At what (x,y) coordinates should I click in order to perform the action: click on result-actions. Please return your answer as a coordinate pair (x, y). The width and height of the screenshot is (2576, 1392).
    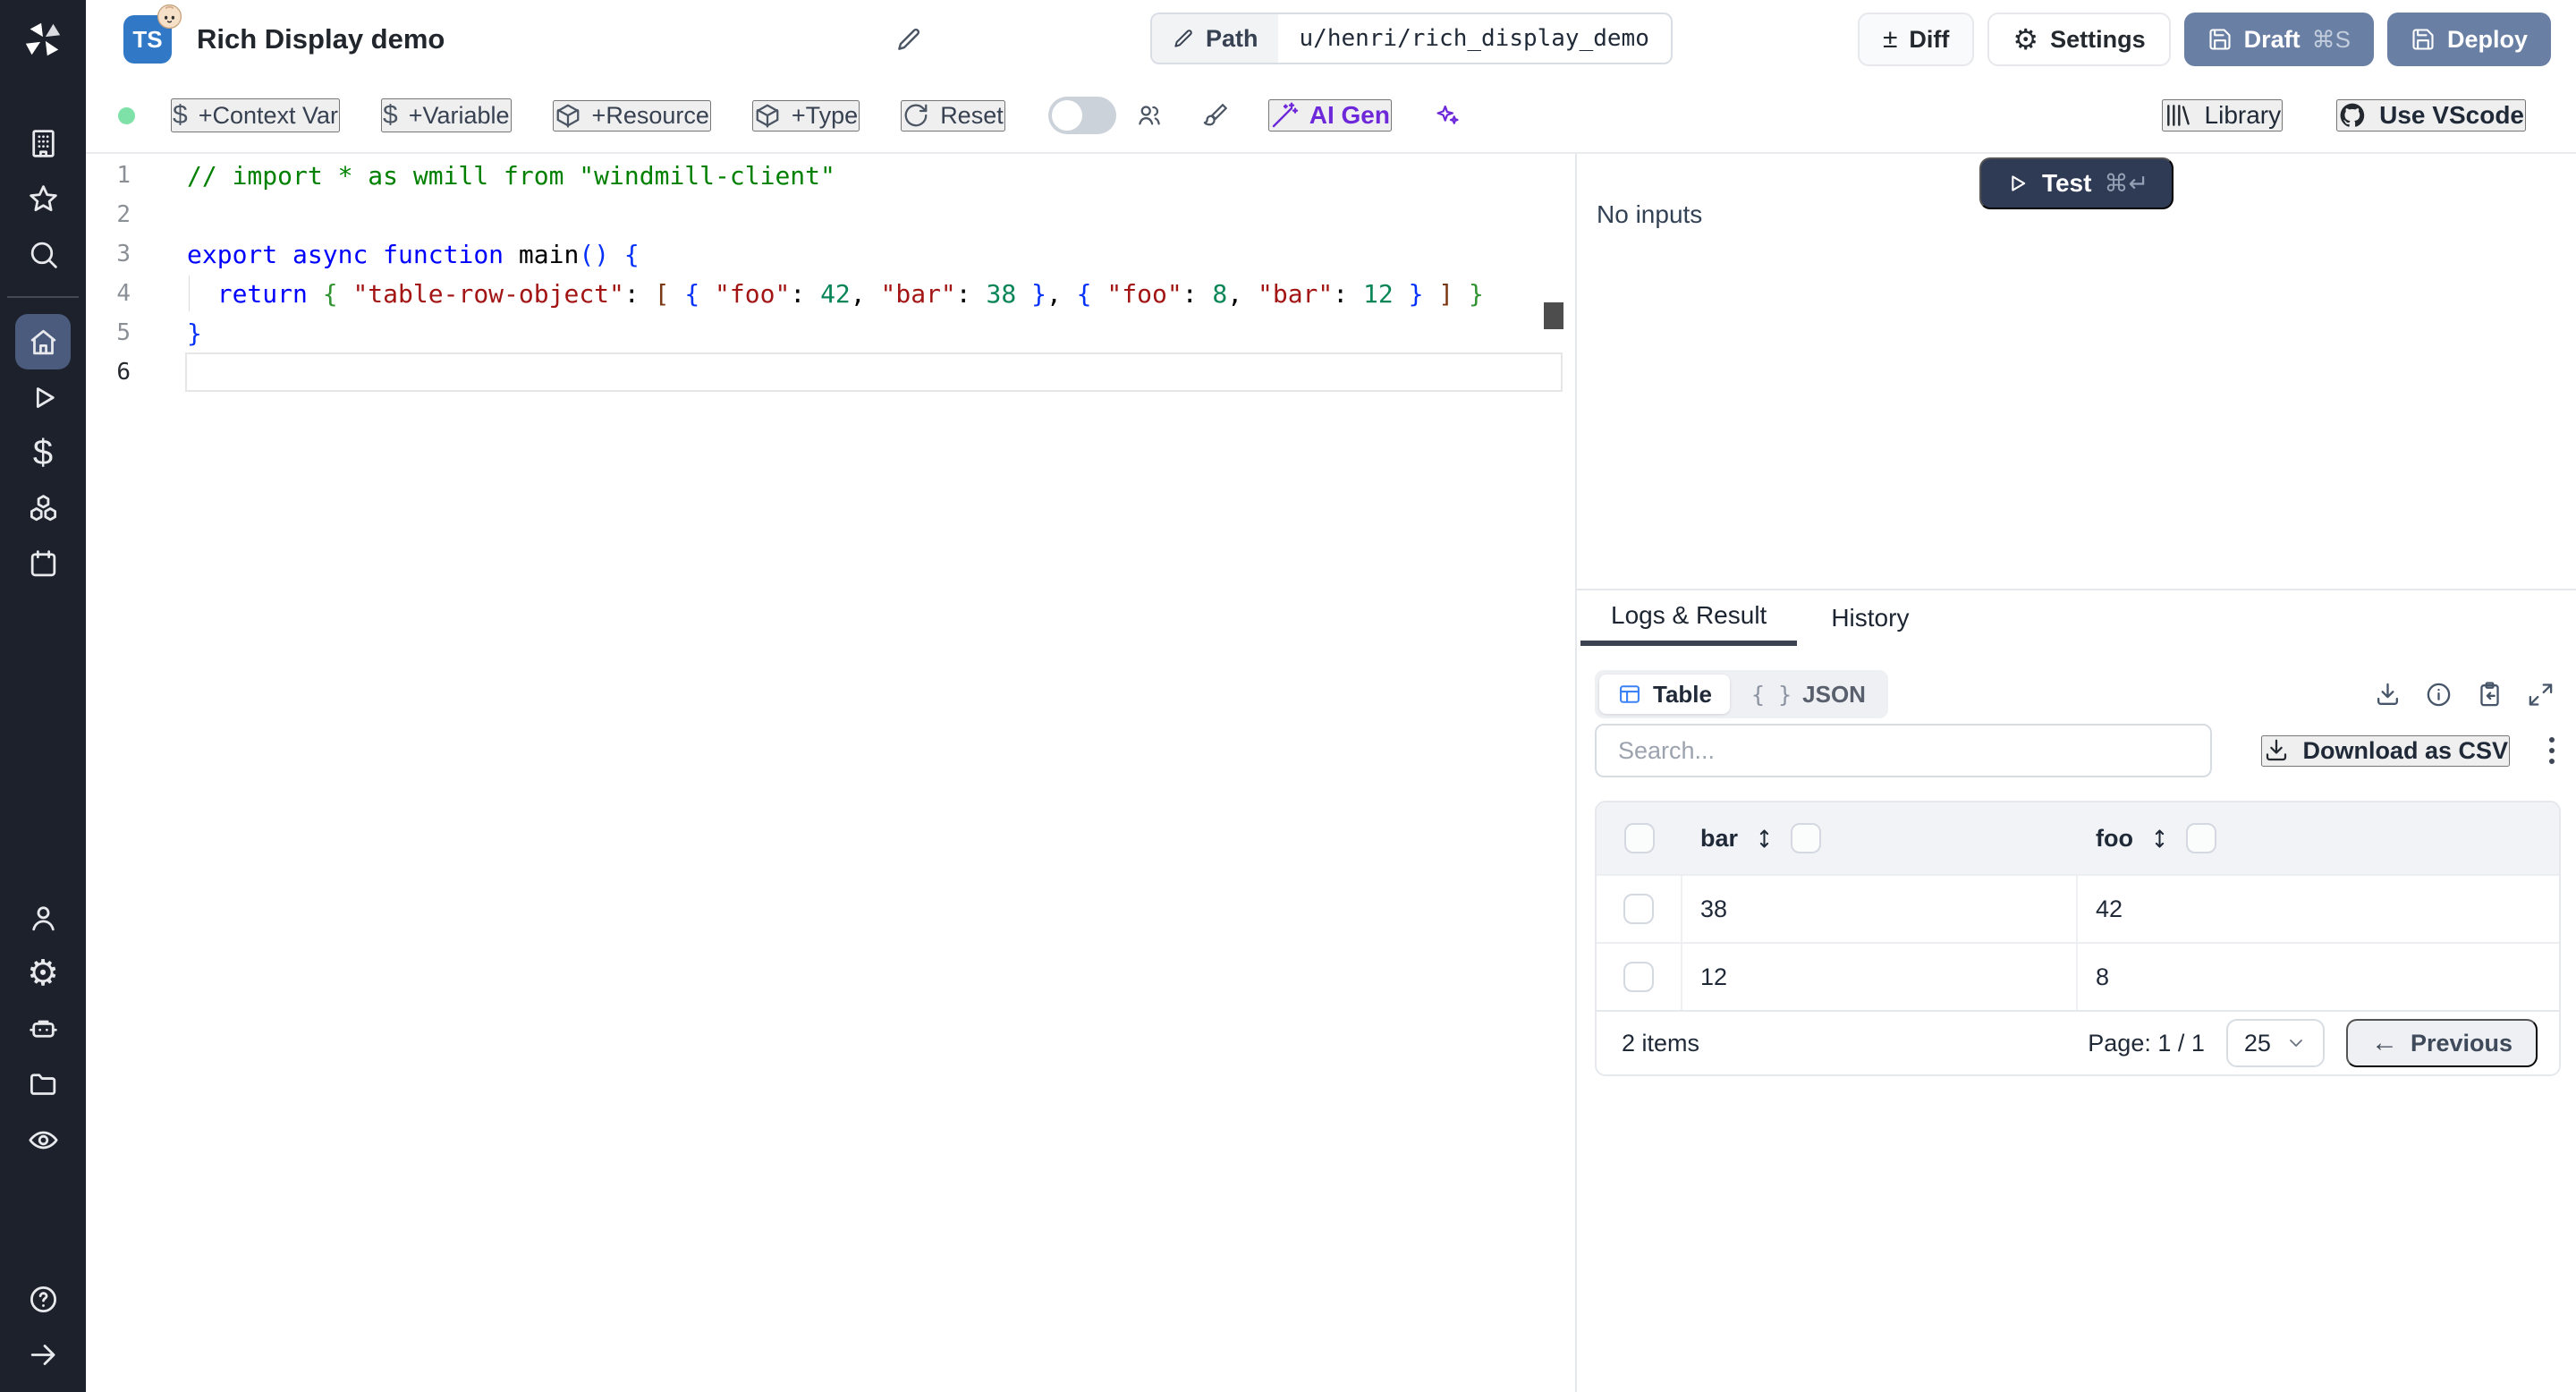
    Looking at the image, I should click on (2464, 695).